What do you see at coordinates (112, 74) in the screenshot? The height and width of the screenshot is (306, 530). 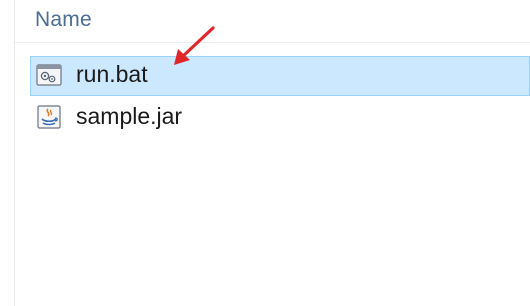 I see `file-name: run.bat` at bounding box center [112, 74].